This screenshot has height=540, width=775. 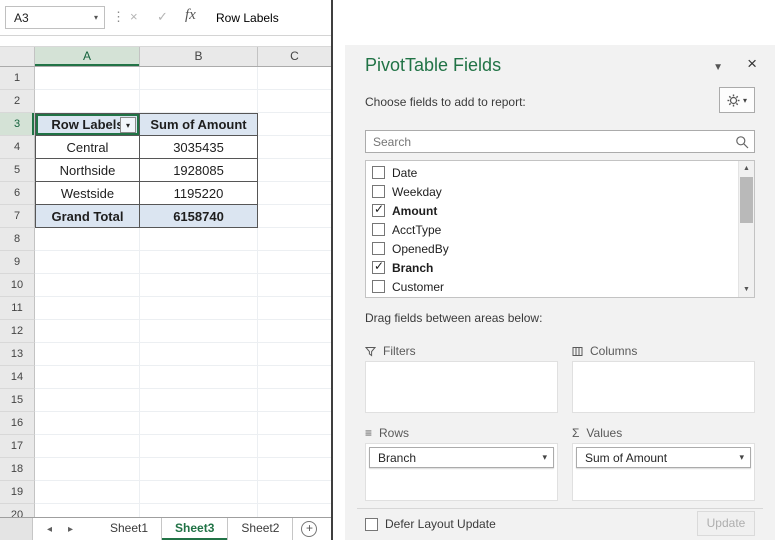 What do you see at coordinates (371, 524) in the screenshot?
I see `defer-checkbox` at bounding box center [371, 524].